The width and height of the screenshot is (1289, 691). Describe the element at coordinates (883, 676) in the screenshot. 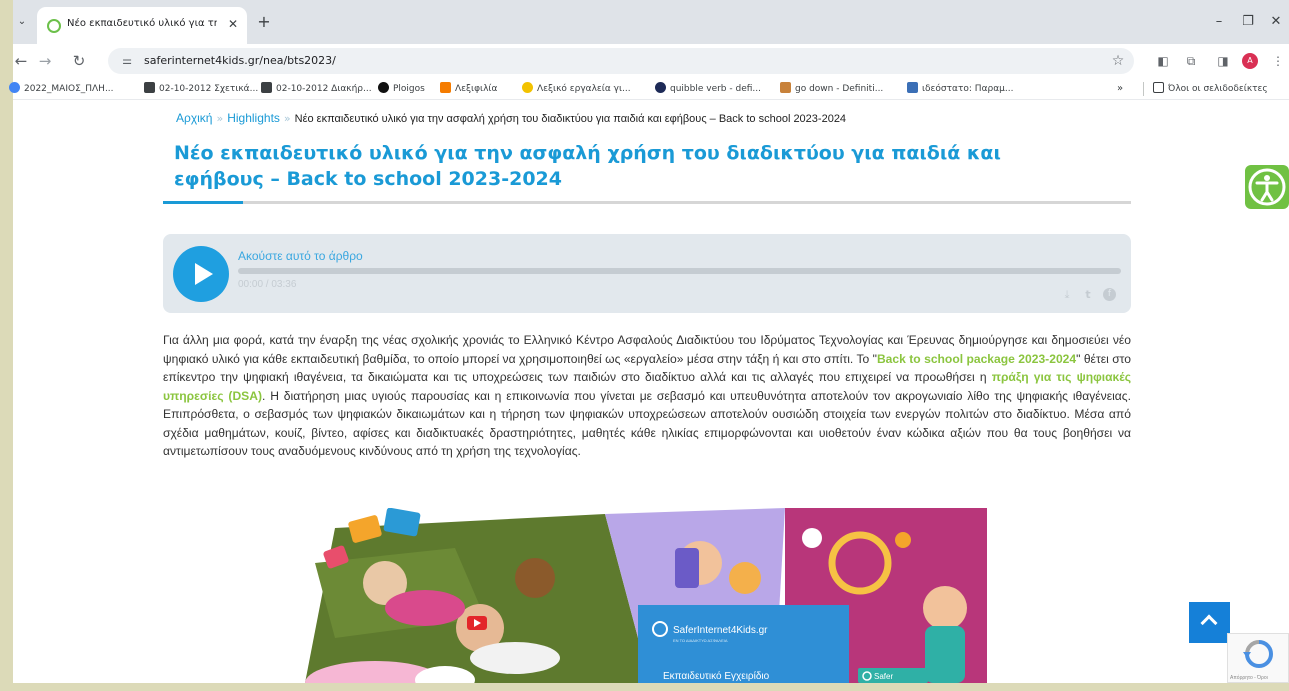

I see `hero-small-brand-text: Safer` at that location.